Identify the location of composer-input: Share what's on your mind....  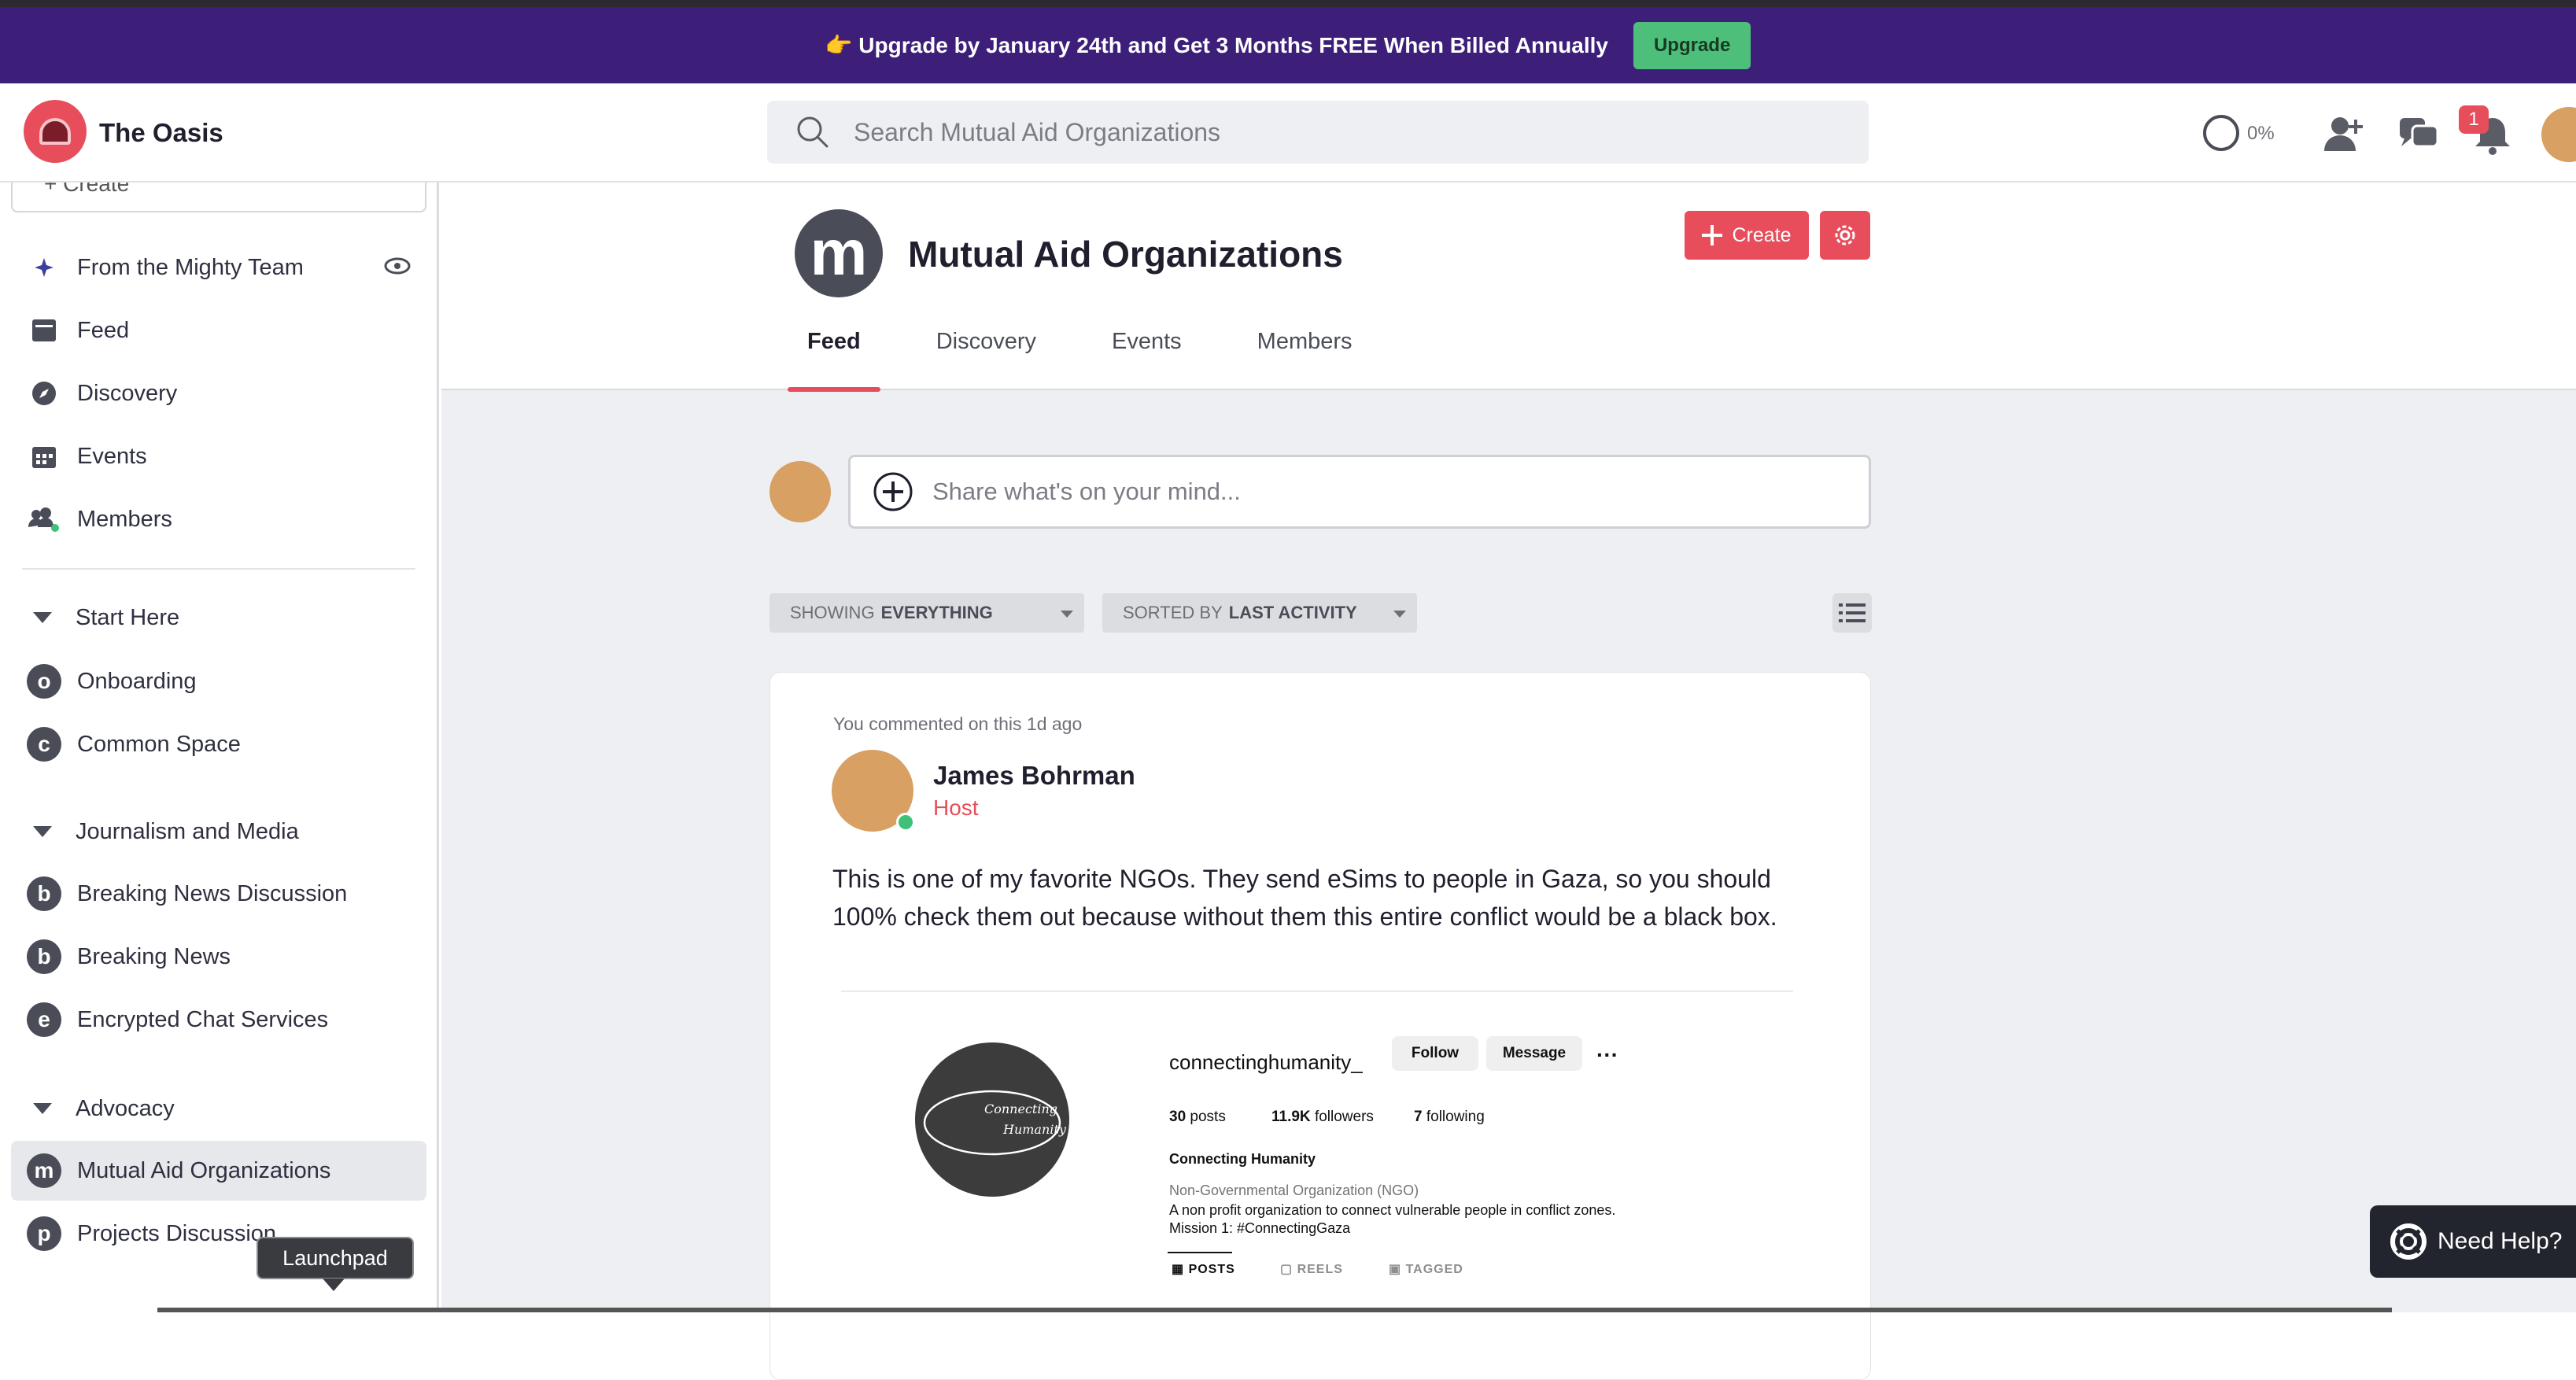
(1086, 492).